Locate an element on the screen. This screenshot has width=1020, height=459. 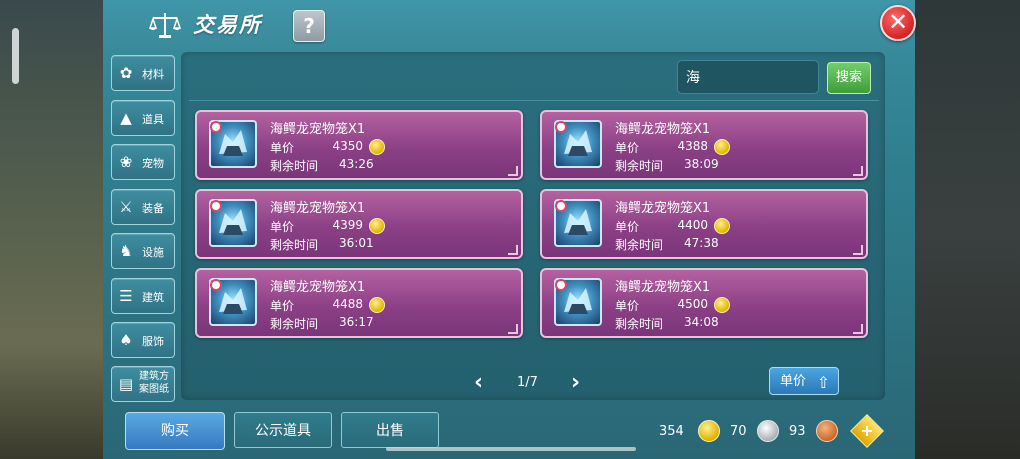
category-label: 服饰 is located at coordinates (153, 341).